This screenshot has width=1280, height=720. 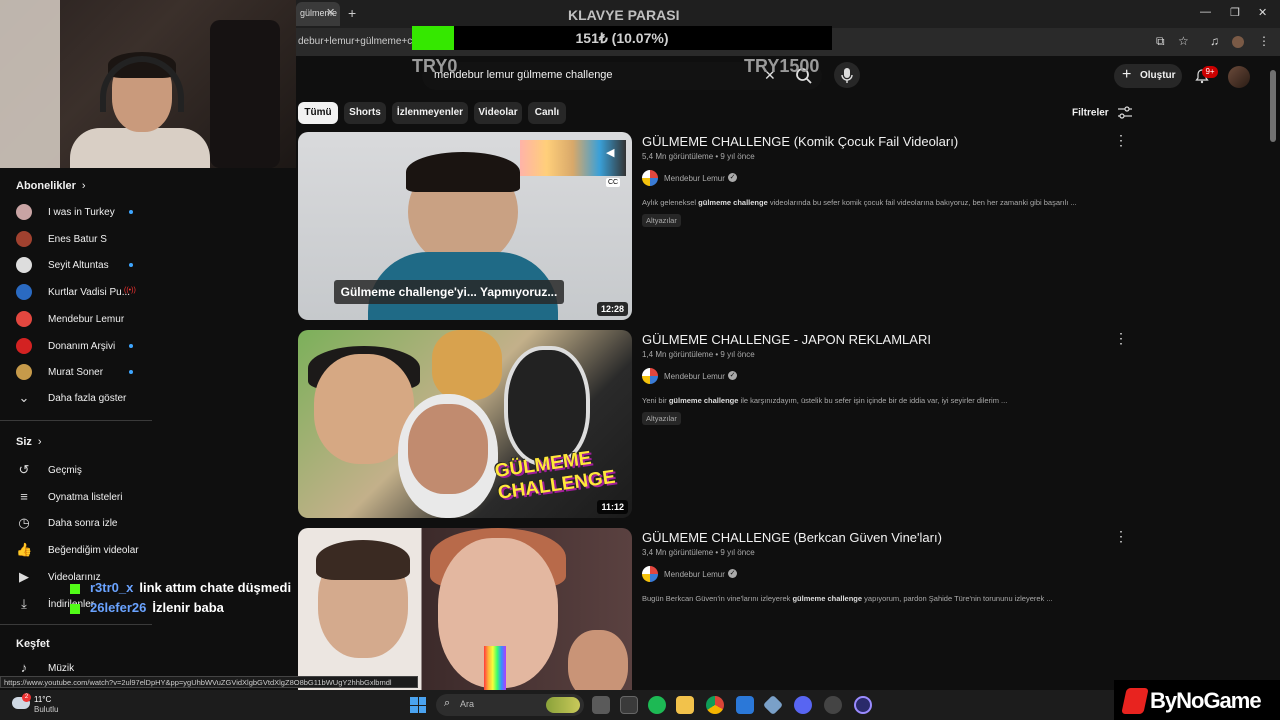 I want to click on weather-description: Bulutlu, so click(x=46, y=709).